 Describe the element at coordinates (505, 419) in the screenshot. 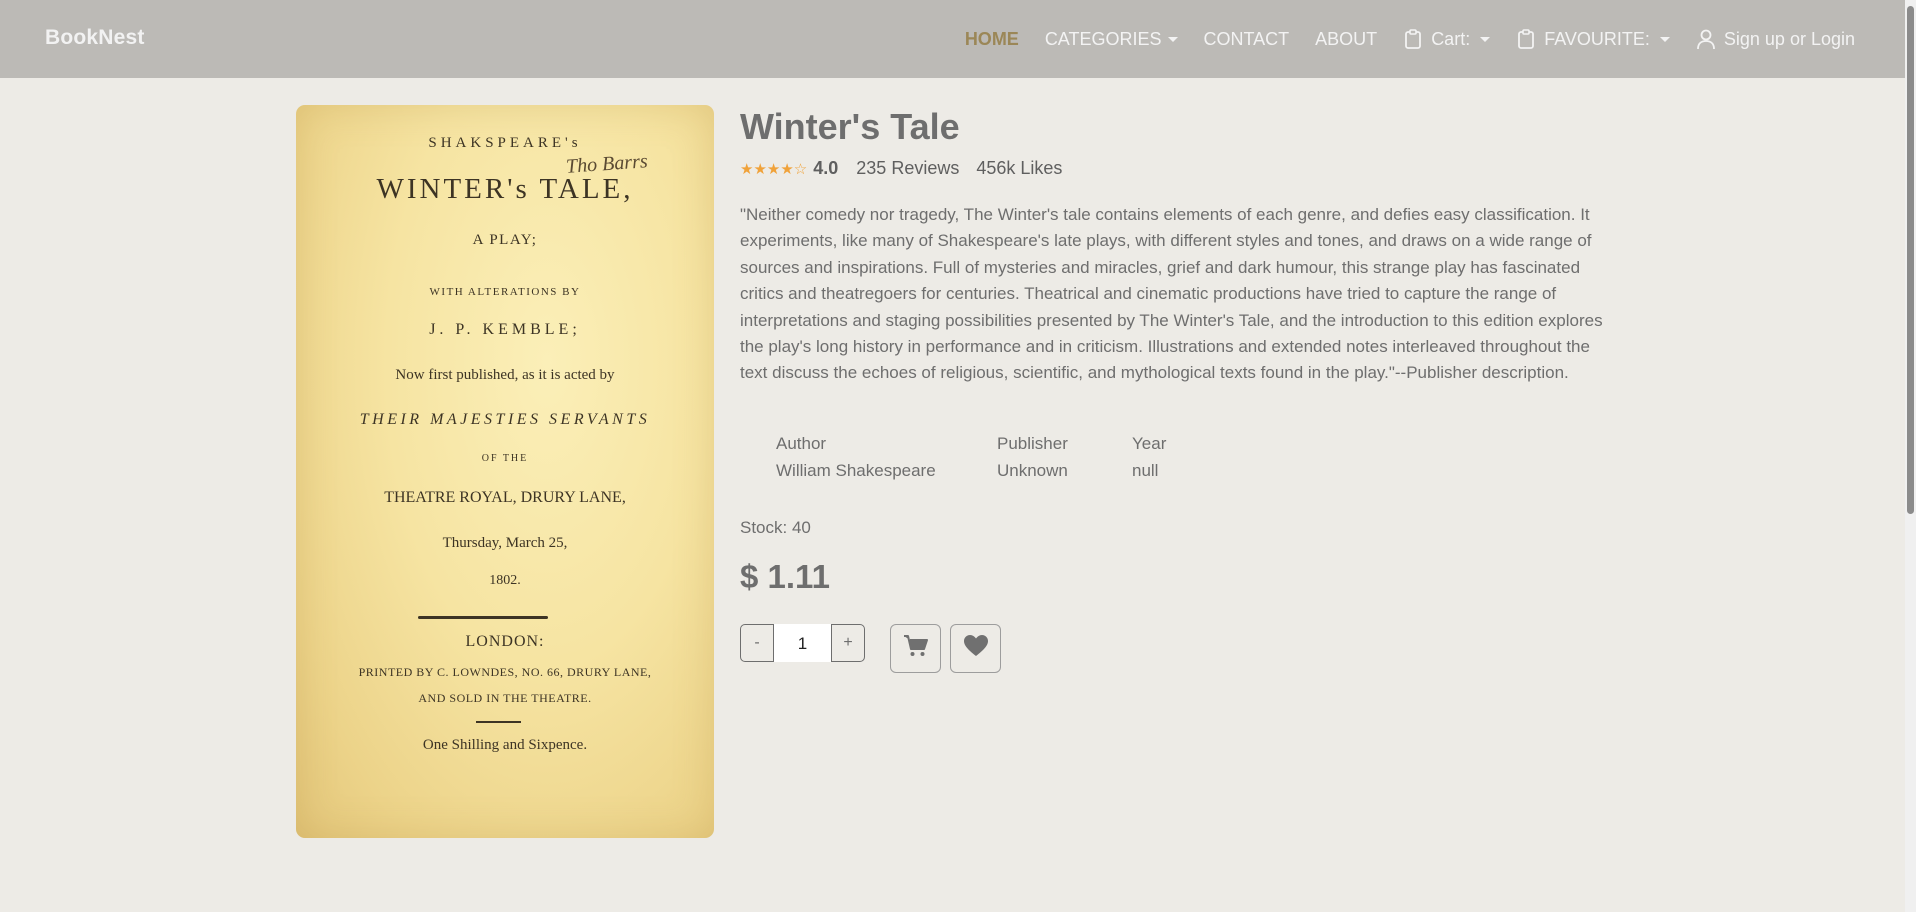

I see `cover-line: THEIR MAJESTIES SERVANTS` at that location.